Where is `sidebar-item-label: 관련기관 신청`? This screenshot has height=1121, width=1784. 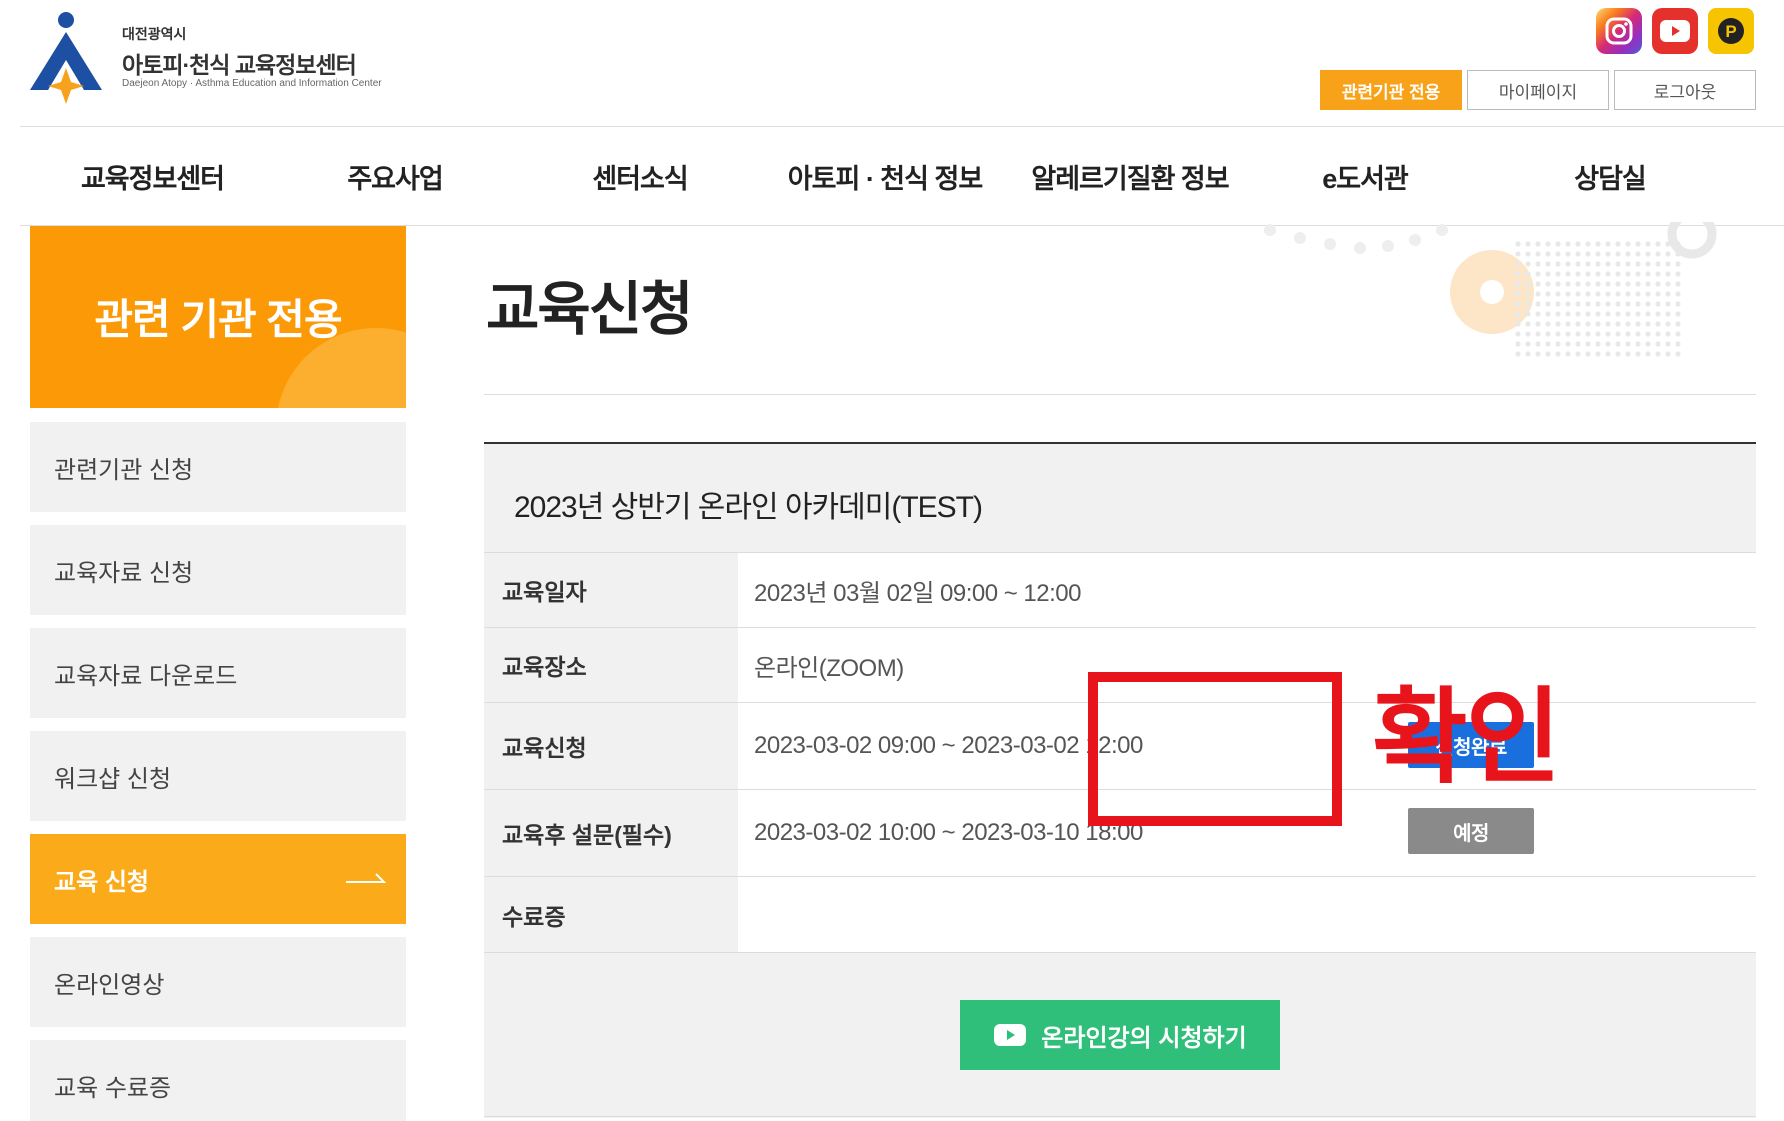
sidebar-item-label: 관련기관 신청 is located at coordinates (124, 470).